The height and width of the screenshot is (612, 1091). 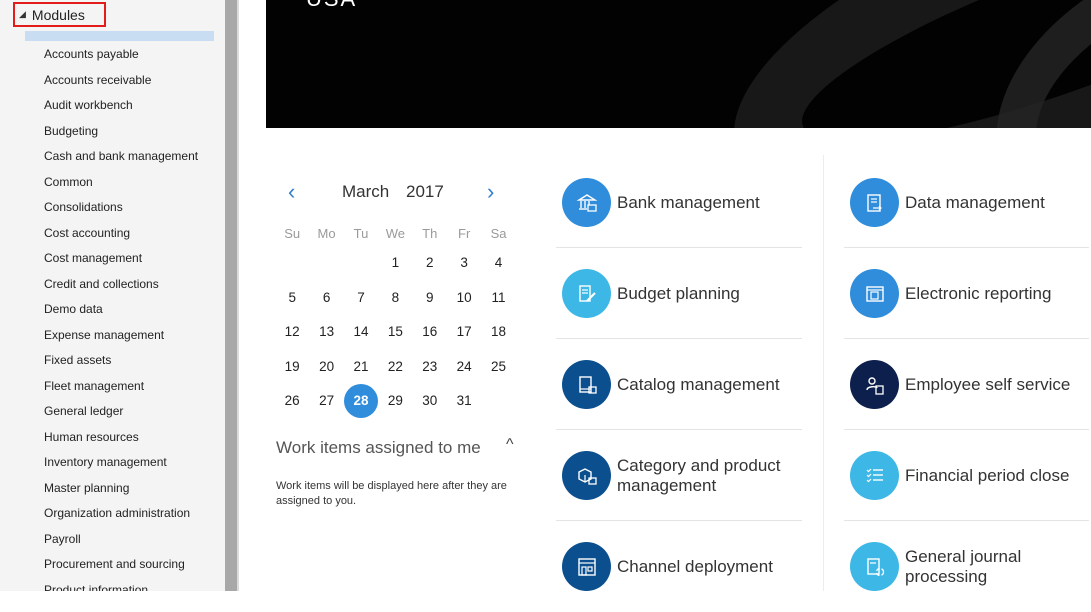 I want to click on calendar-day: 2, so click(x=430, y=263).